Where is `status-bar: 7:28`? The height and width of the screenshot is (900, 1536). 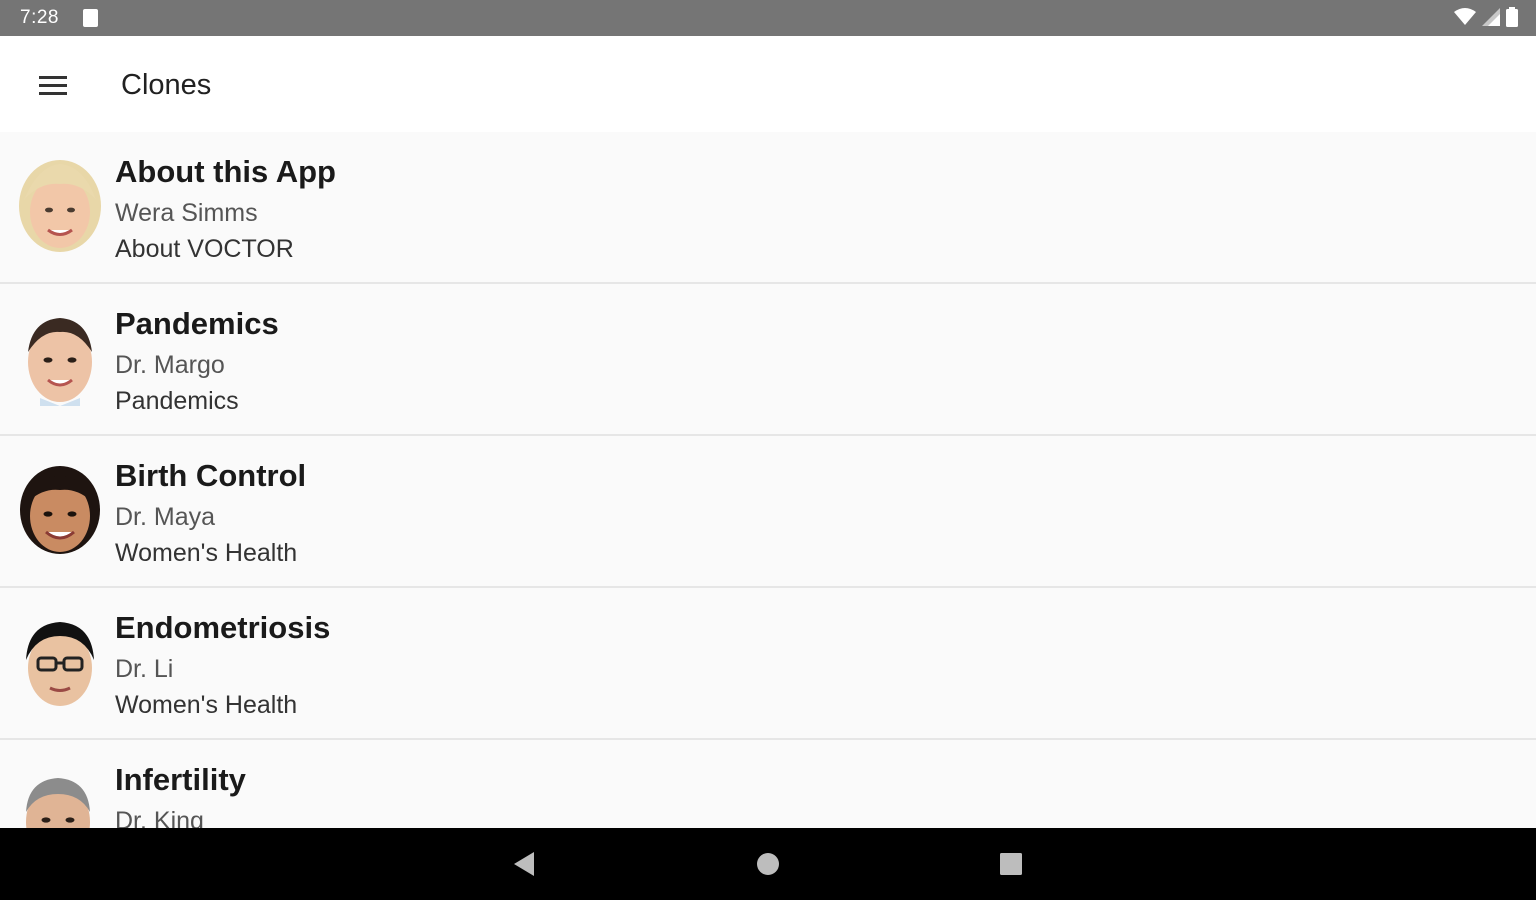 status-bar: 7:28 is located at coordinates (768, 18).